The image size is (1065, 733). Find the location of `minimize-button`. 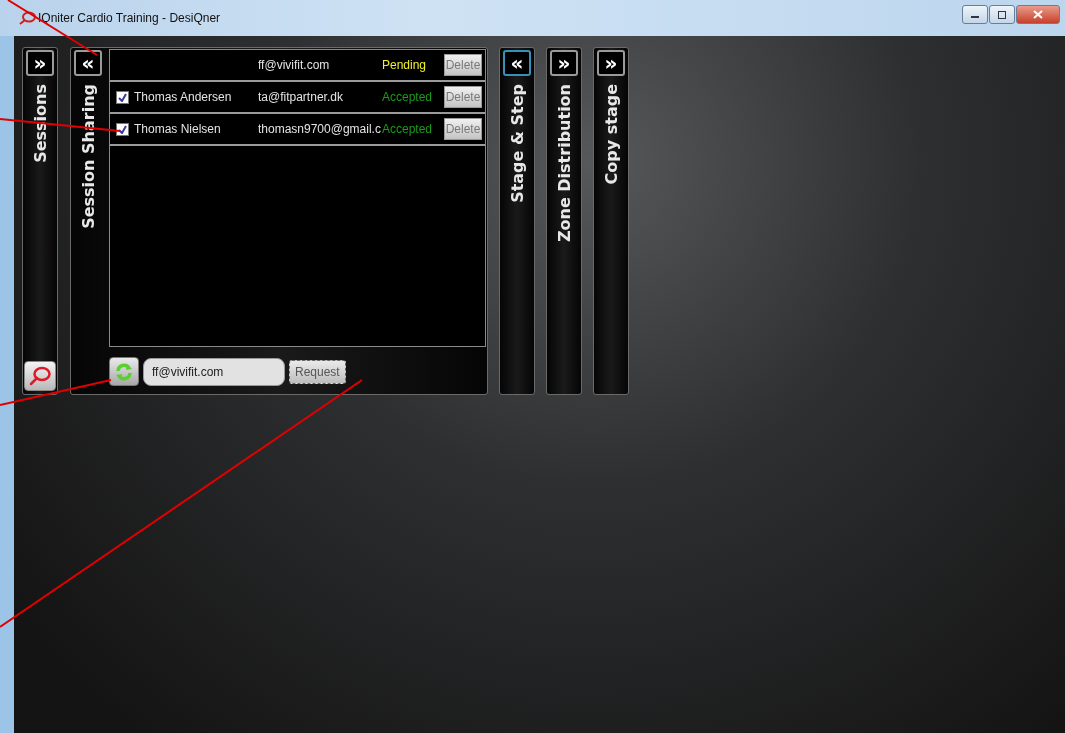

minimize-button is located at coordinates (975, 14).